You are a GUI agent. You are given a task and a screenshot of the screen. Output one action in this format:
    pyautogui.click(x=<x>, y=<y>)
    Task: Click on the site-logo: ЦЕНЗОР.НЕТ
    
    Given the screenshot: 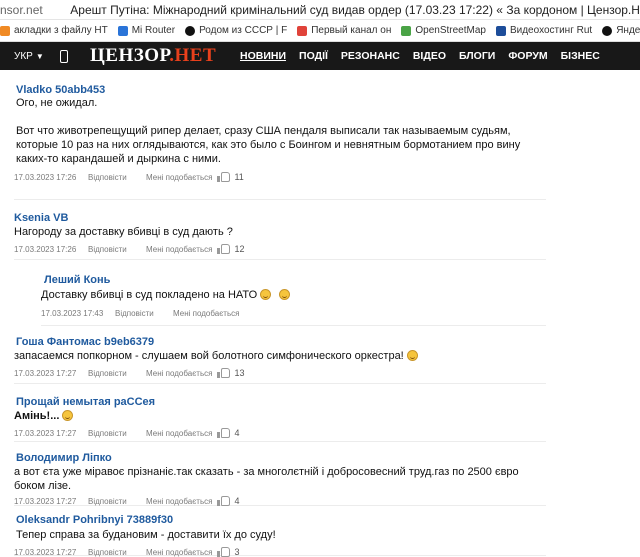 What is the action you would take?
    pyautogui.click(x=165, y=56)
    